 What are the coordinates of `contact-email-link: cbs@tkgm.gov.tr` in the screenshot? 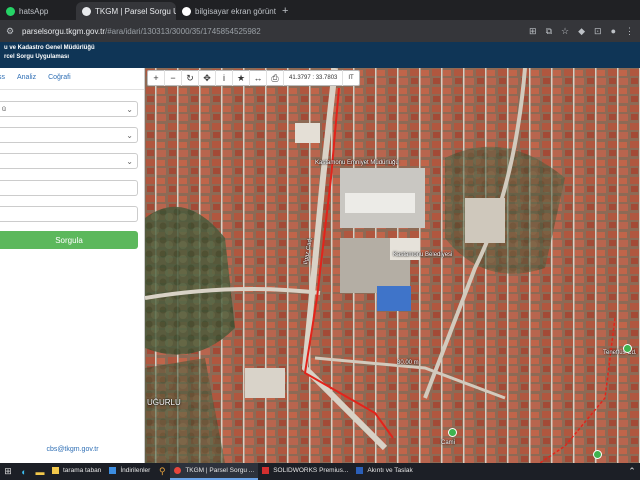 It's located at (72, 449).